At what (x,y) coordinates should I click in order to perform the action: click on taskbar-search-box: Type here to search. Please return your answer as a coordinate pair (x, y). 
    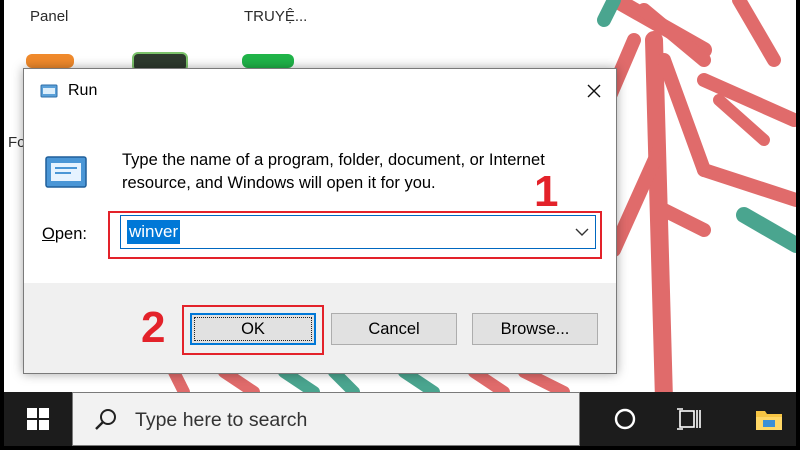
    Looking at the image, I should click on (326, 419).